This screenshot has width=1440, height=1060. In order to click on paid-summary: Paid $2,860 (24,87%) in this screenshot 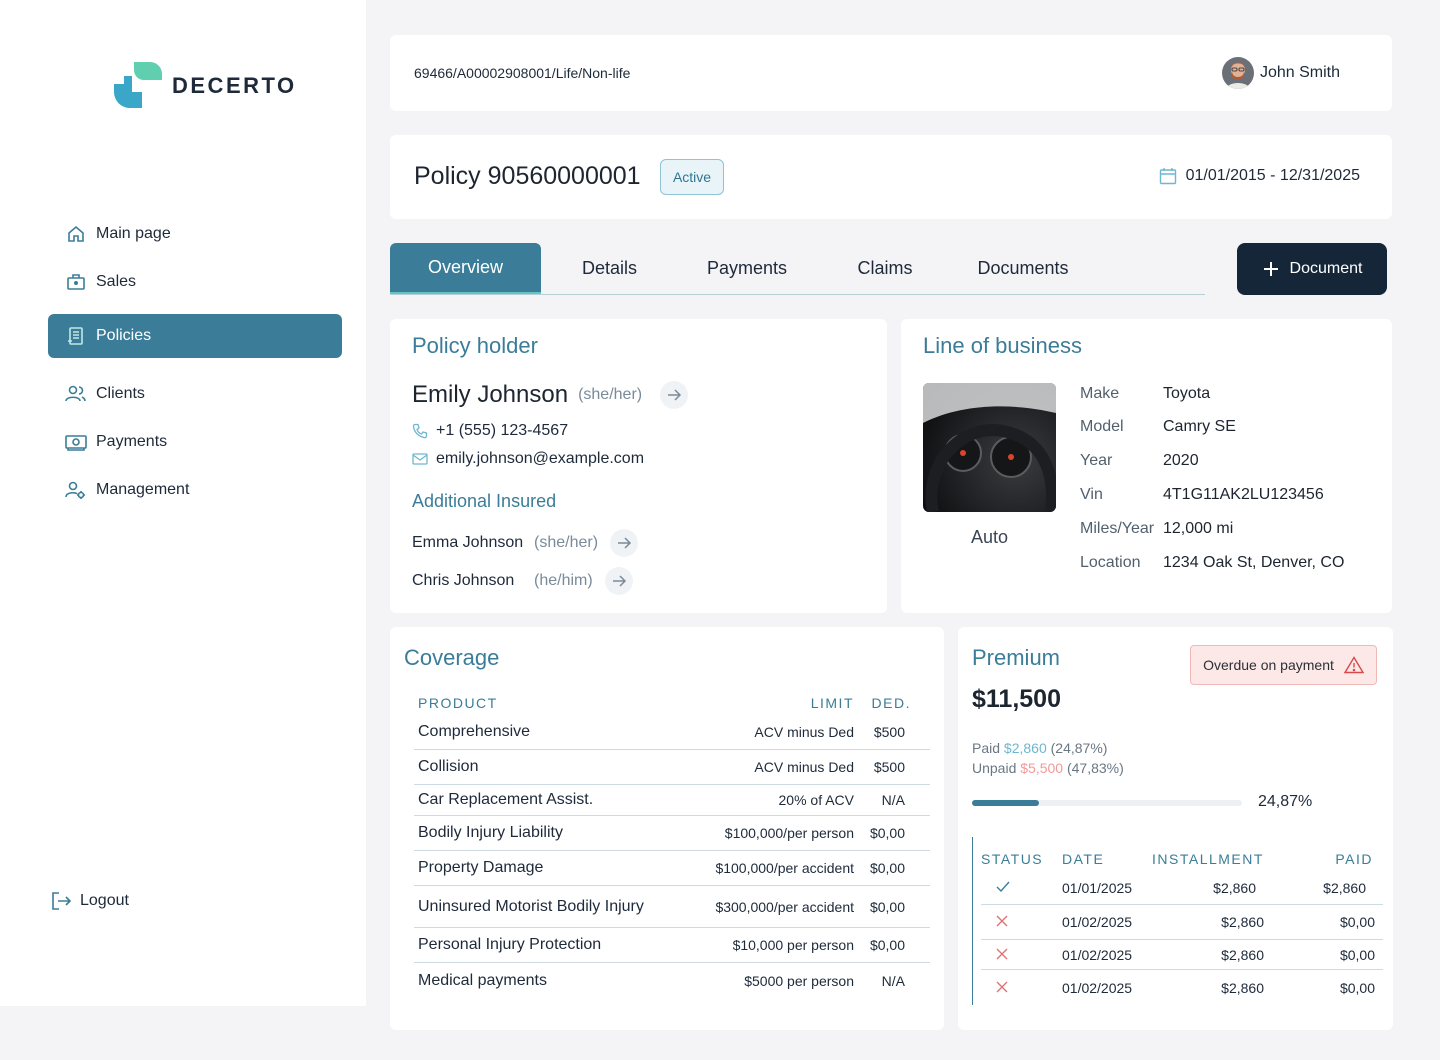, I will do `click(1039, 748)`.